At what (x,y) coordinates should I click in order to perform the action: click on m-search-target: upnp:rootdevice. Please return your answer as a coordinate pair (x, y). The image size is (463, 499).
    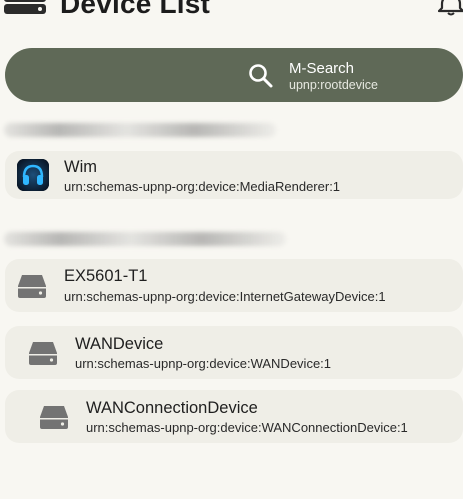
    Looking at the image, I should click on (333, 85).